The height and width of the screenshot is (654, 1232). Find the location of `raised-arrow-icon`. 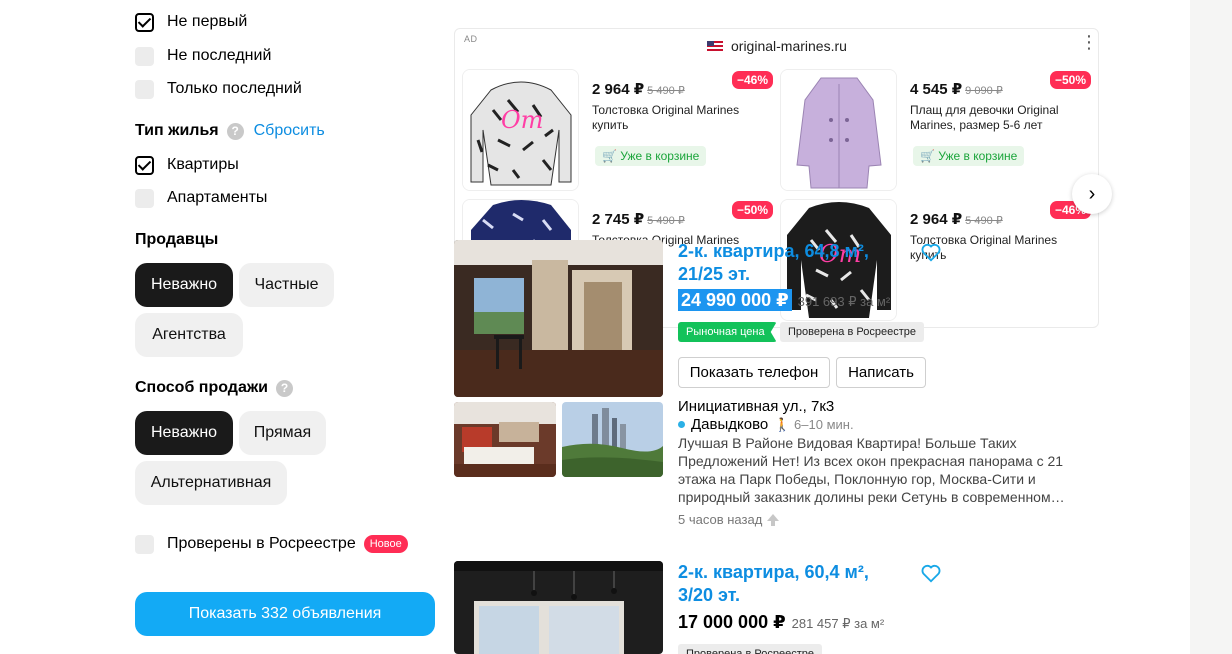

raised-arrow-icon is located at coordinates (773, 520).